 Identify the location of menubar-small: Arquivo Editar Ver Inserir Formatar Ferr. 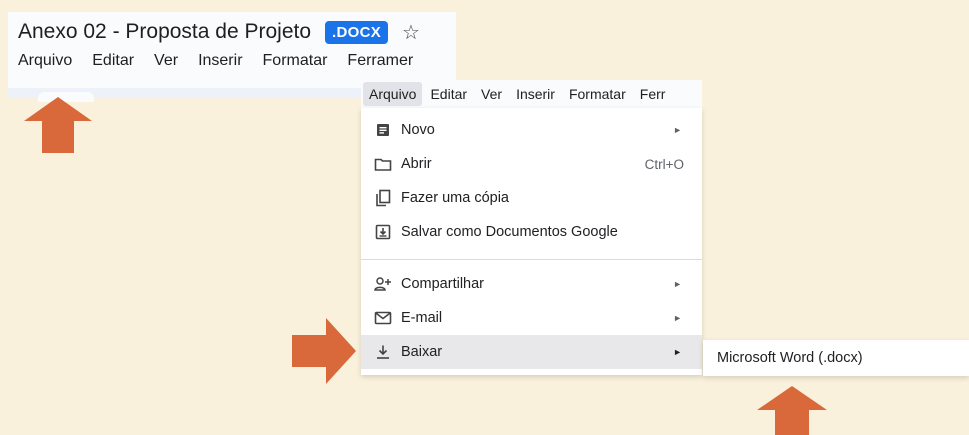
(531, 94).